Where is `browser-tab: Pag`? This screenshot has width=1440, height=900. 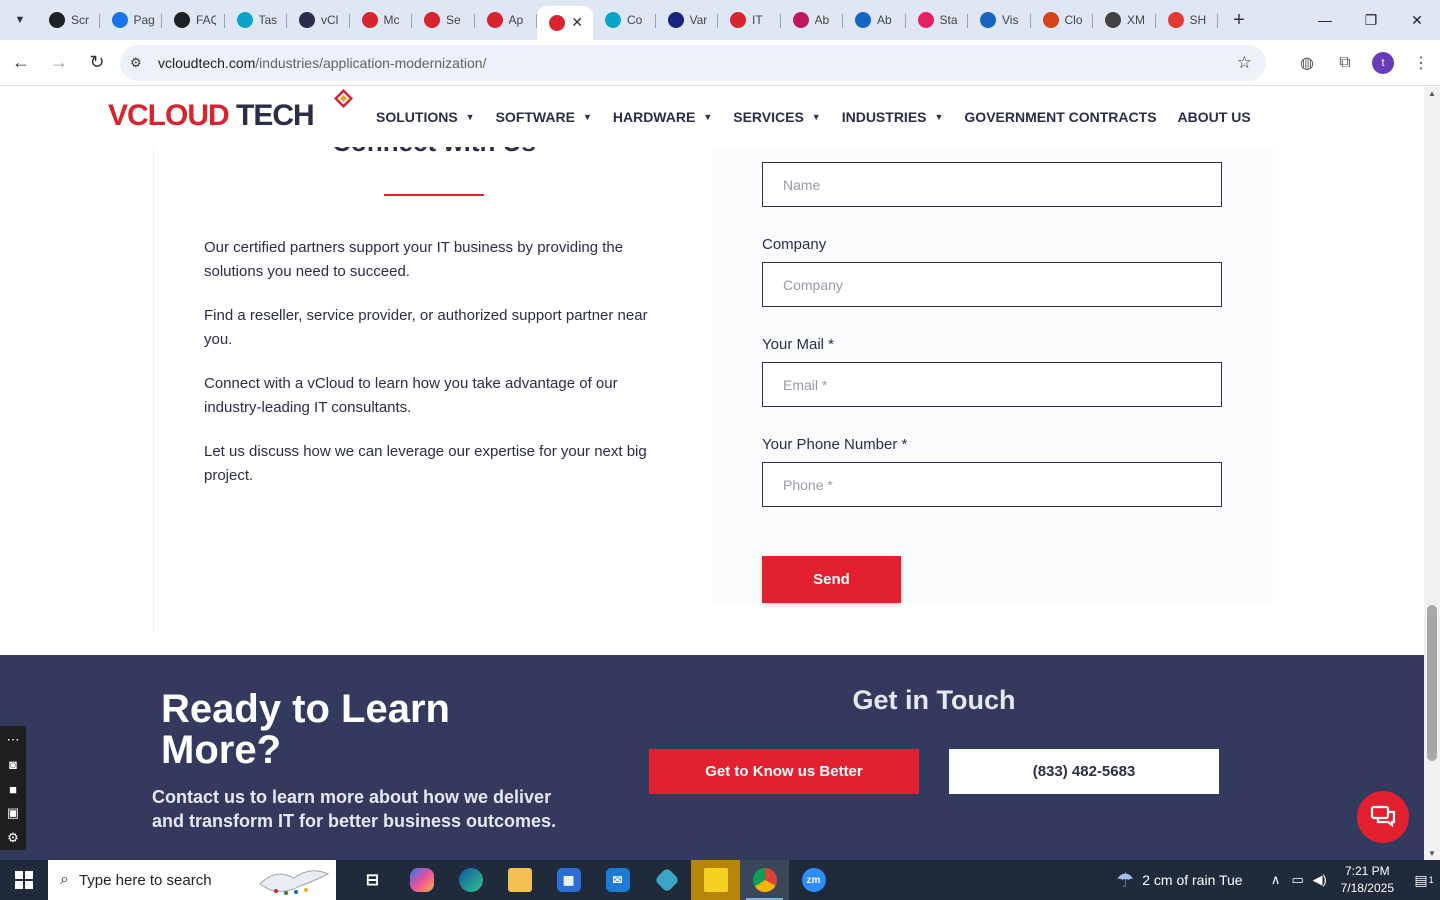 browser-tab: Pag is located at coordinates (131, 20).